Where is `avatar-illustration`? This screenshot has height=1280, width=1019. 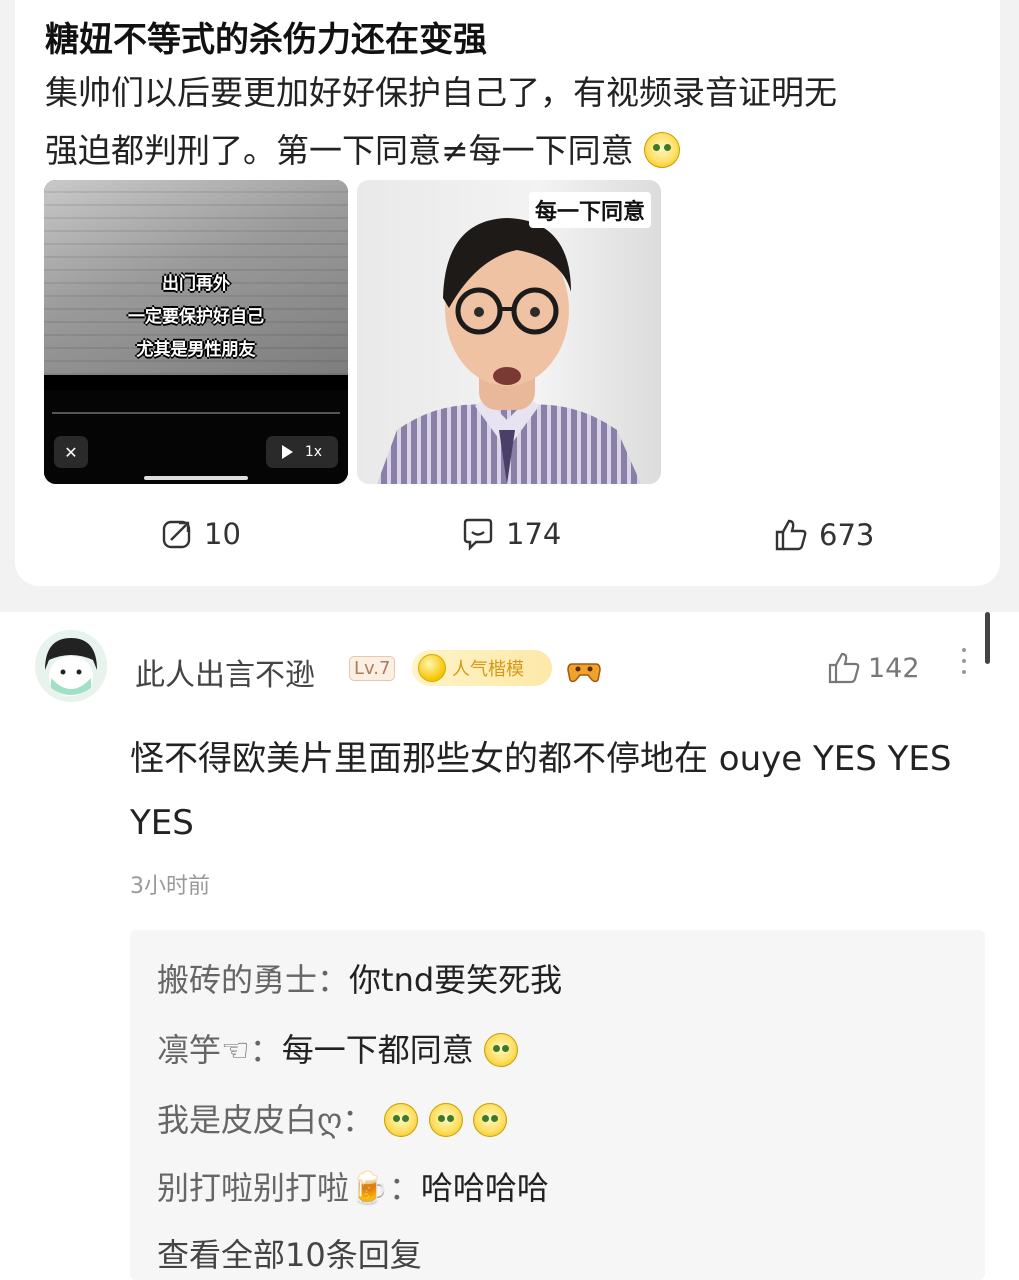
avatar-illustration is located at coordinates (71, 666).